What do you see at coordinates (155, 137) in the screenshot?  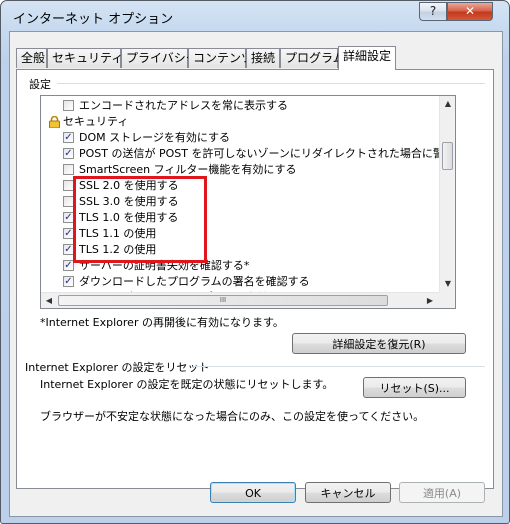 I see `settings-option-label: DOM ストレージを有効にする` at bounding box center [155, 137].